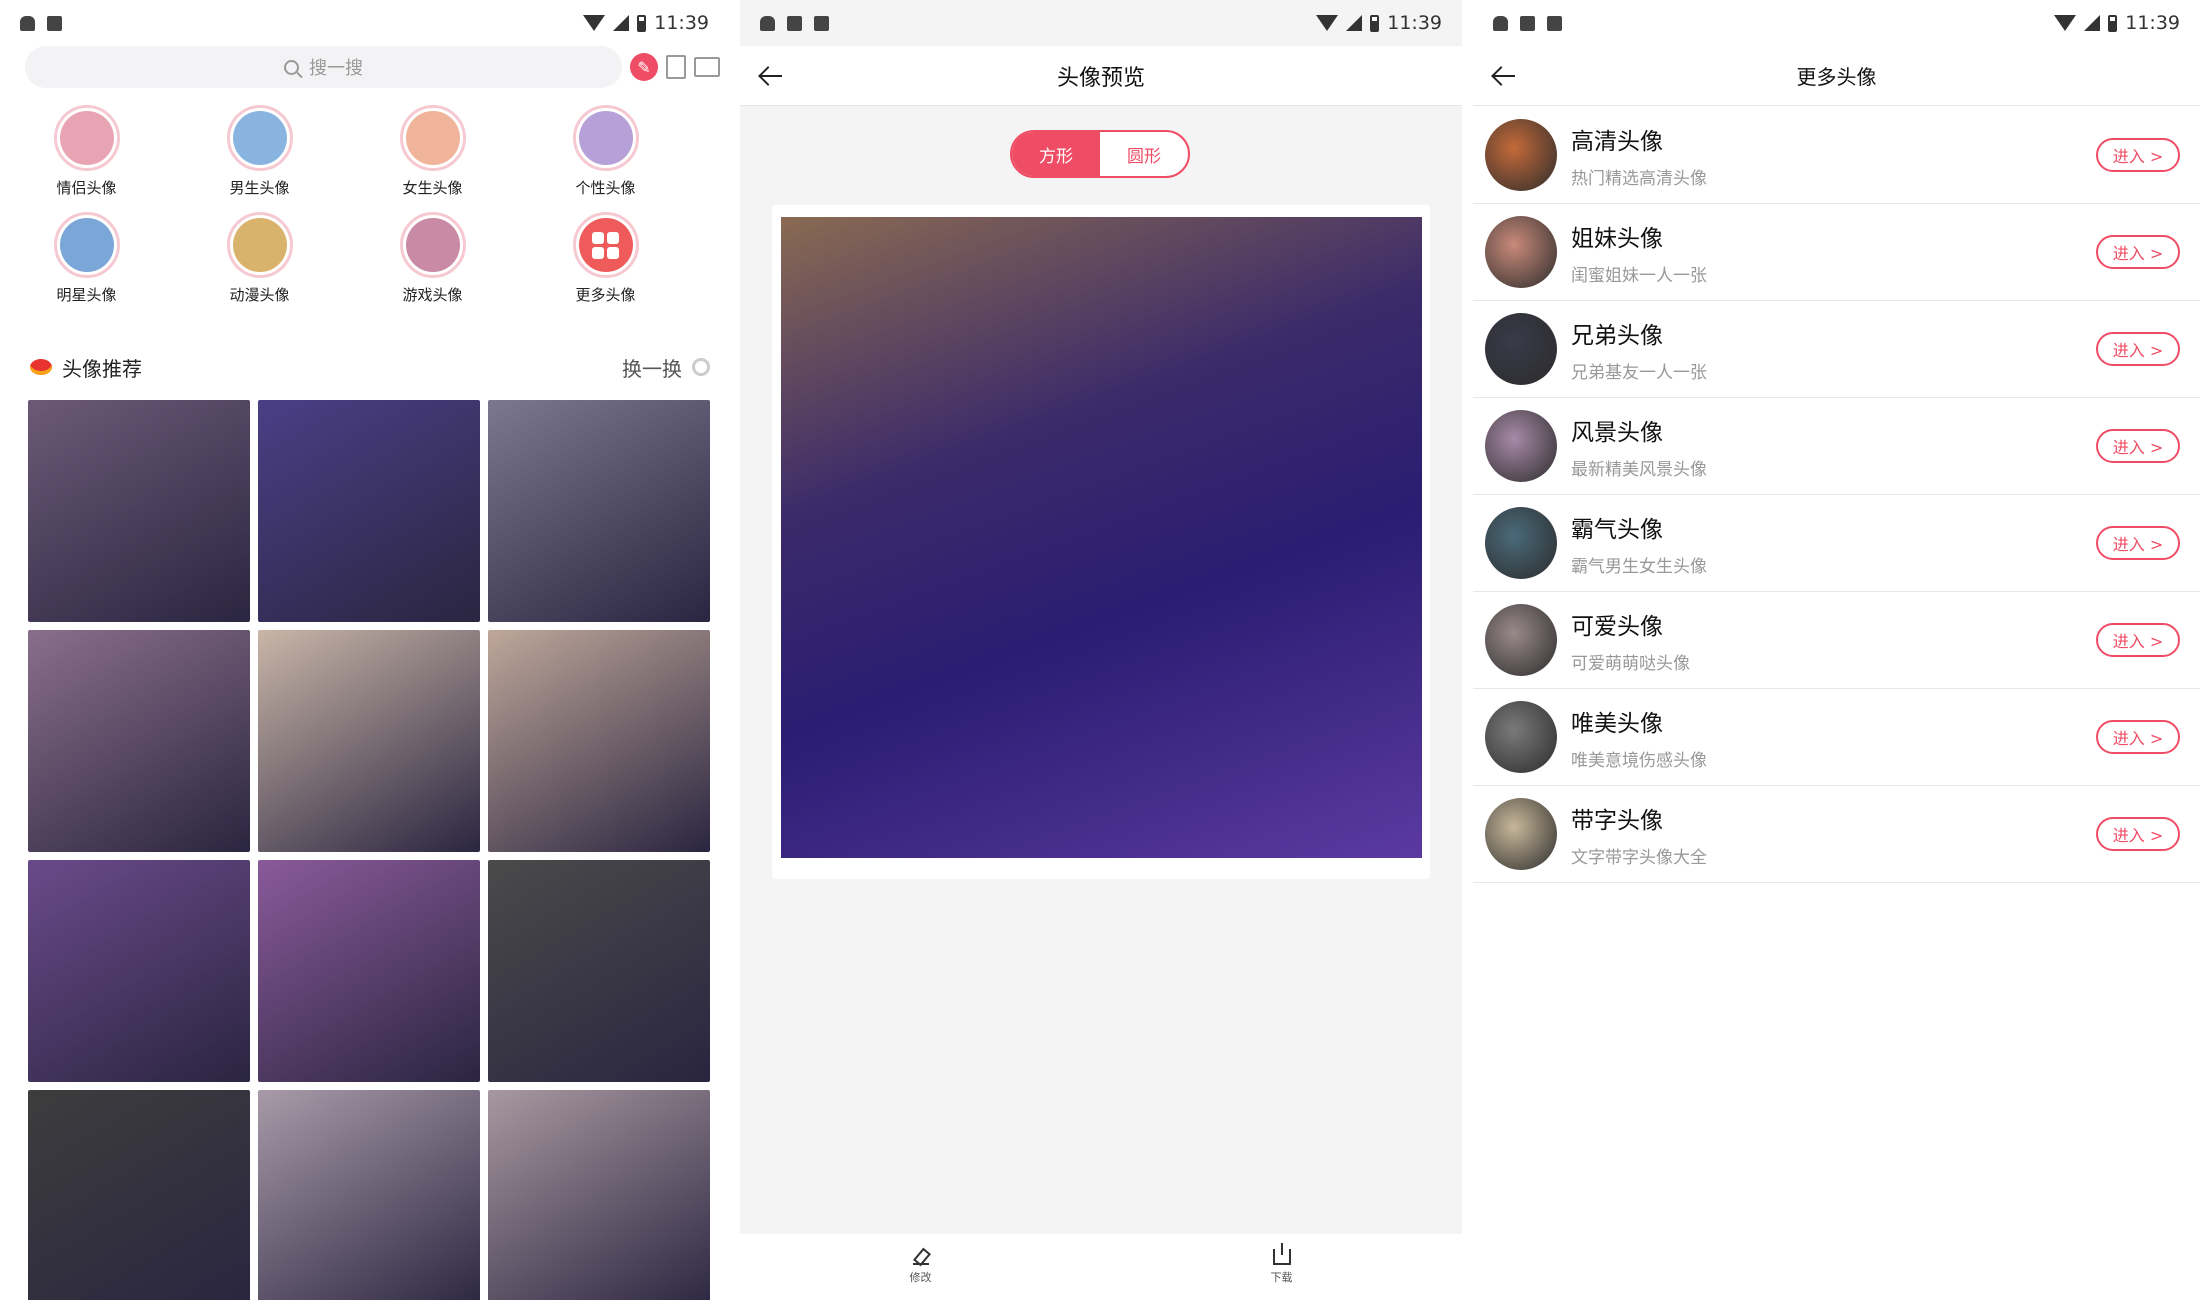 Image resolution: width=2200 pixels, height=1300 pixels. Describe the element at coordinates (336, 68) in the screenshot. I see `search-placeholder: 搜一搜` at that location.